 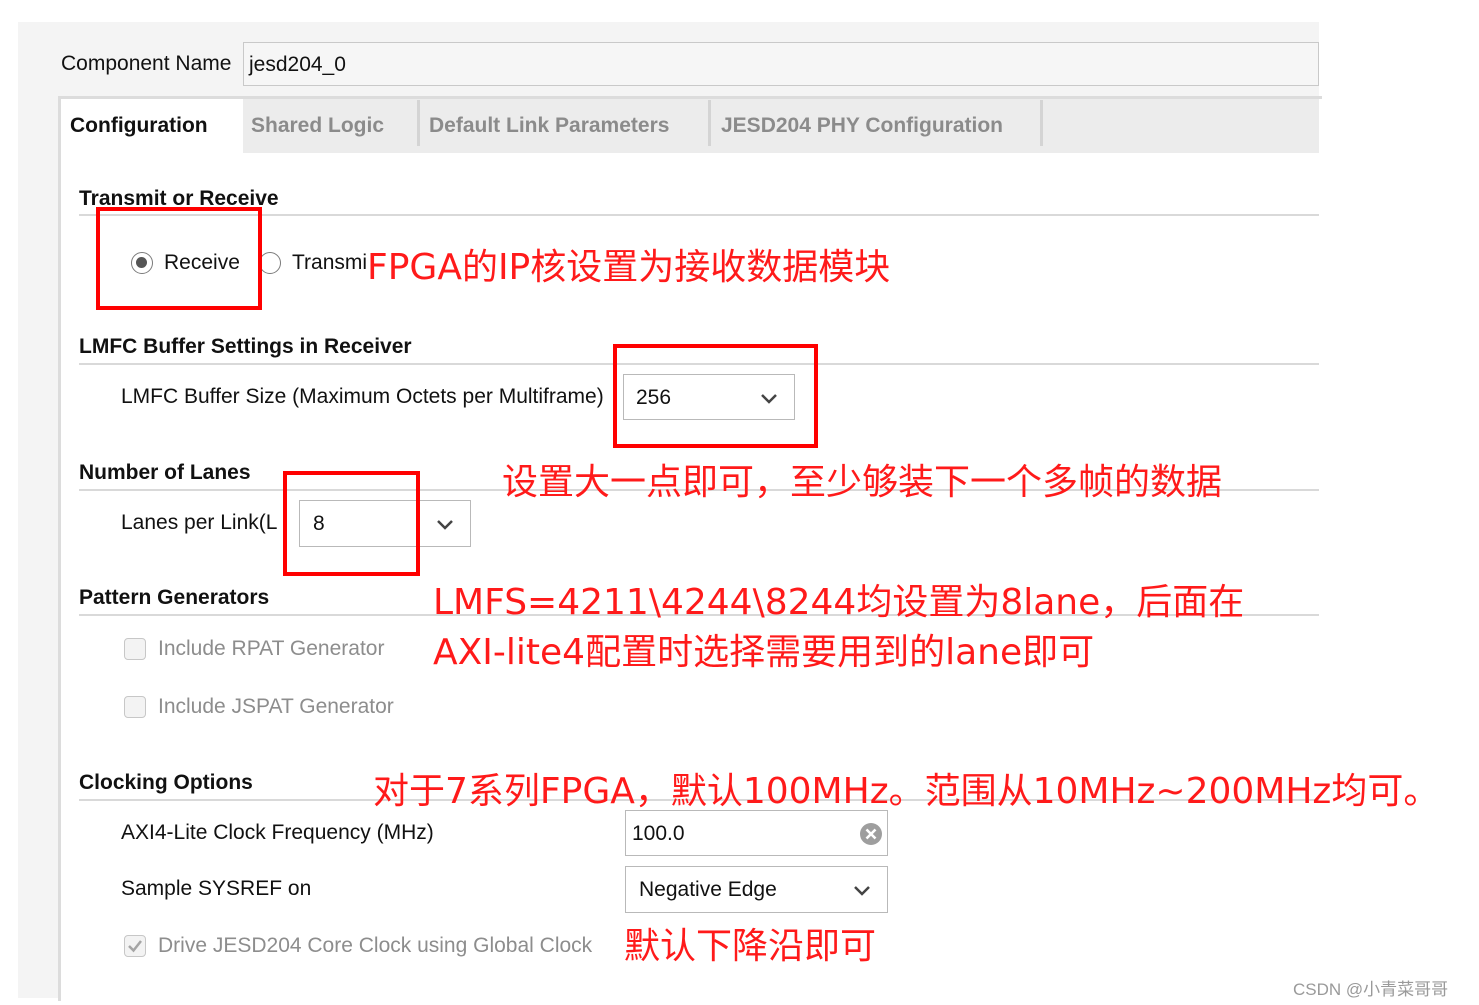 What do you see at coordinates (166, 782) in the screenshot?
I see `section-title-clocking: Clocking Options` at bounding box center [166, 782].